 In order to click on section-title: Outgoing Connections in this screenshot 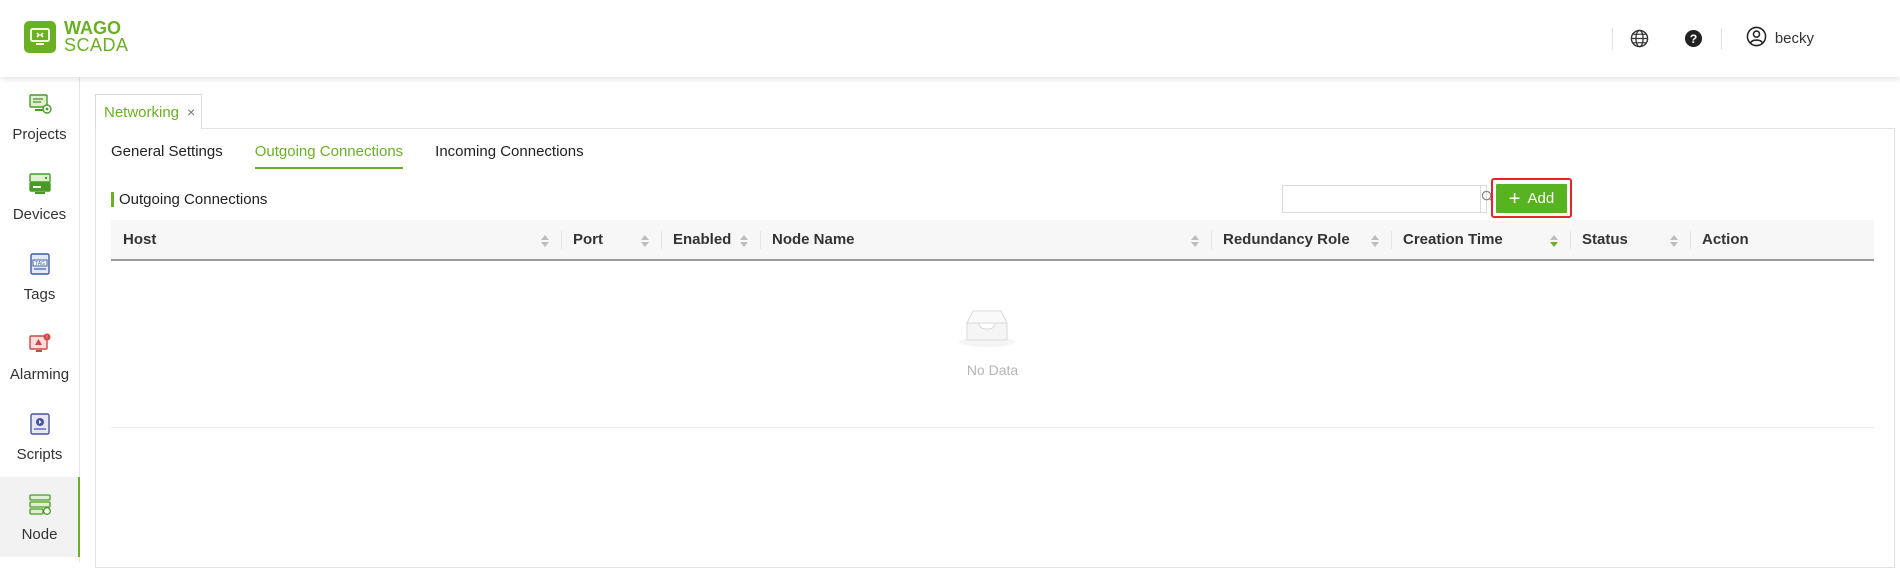, I will do `click(189, 199)`.